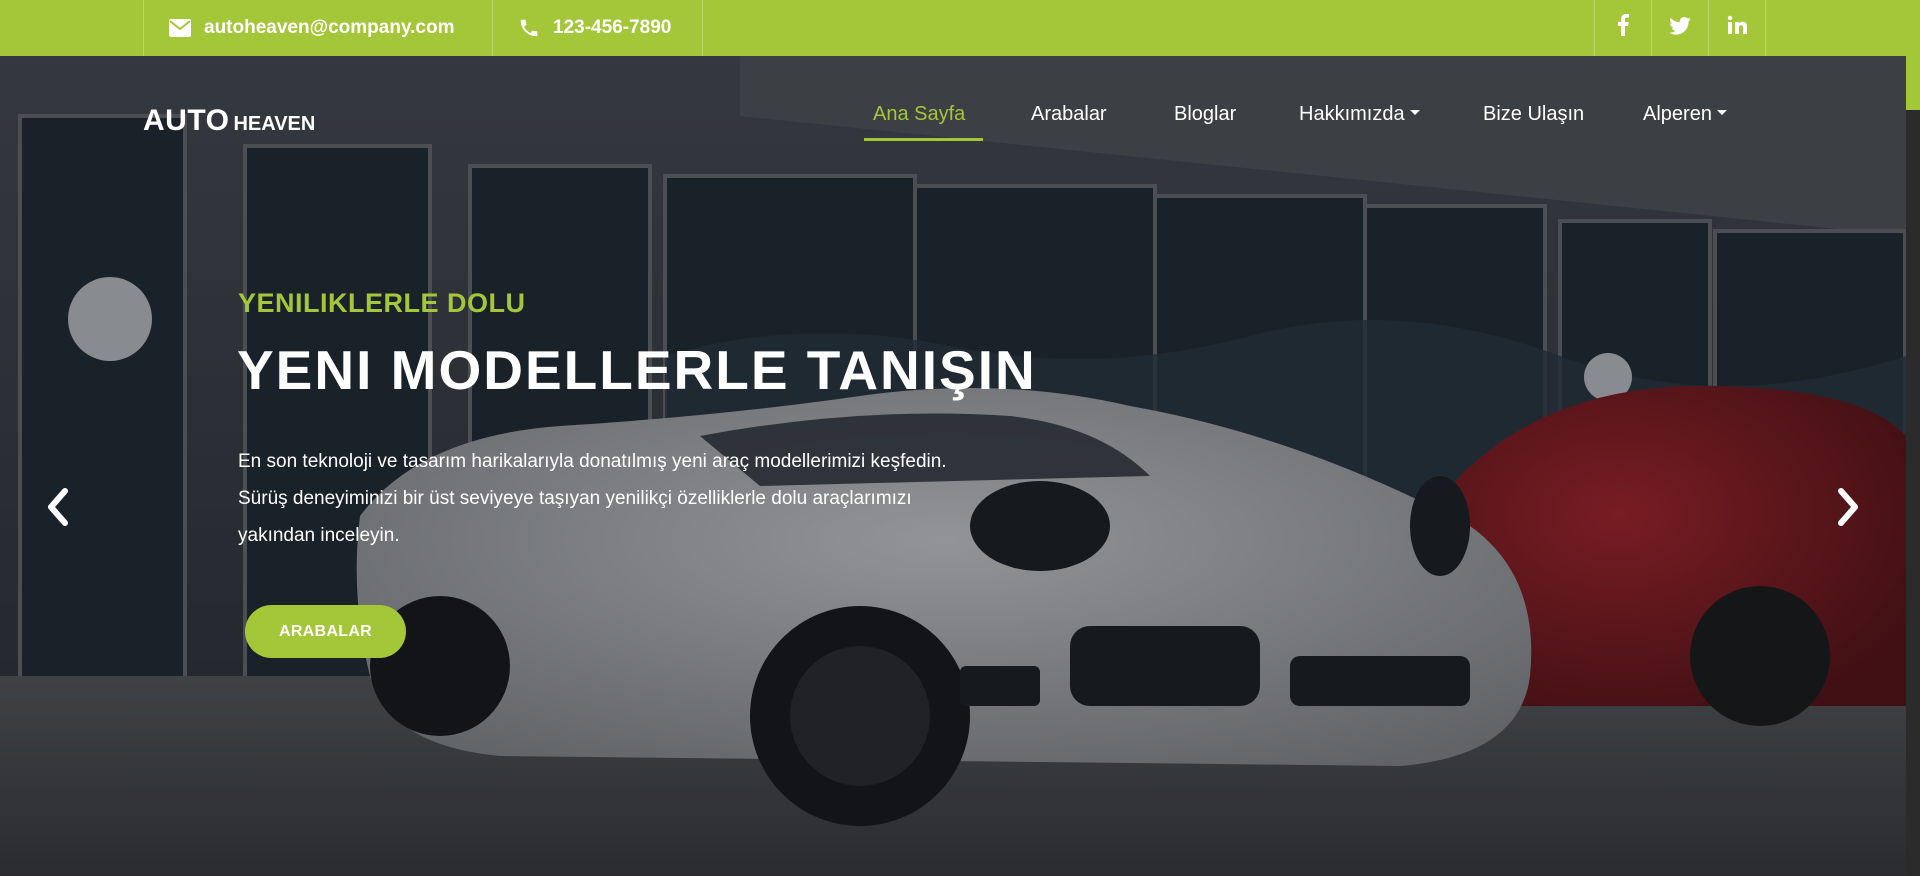  I want to click on logo-part-heaven: HEAVEN, so click(274, 124).